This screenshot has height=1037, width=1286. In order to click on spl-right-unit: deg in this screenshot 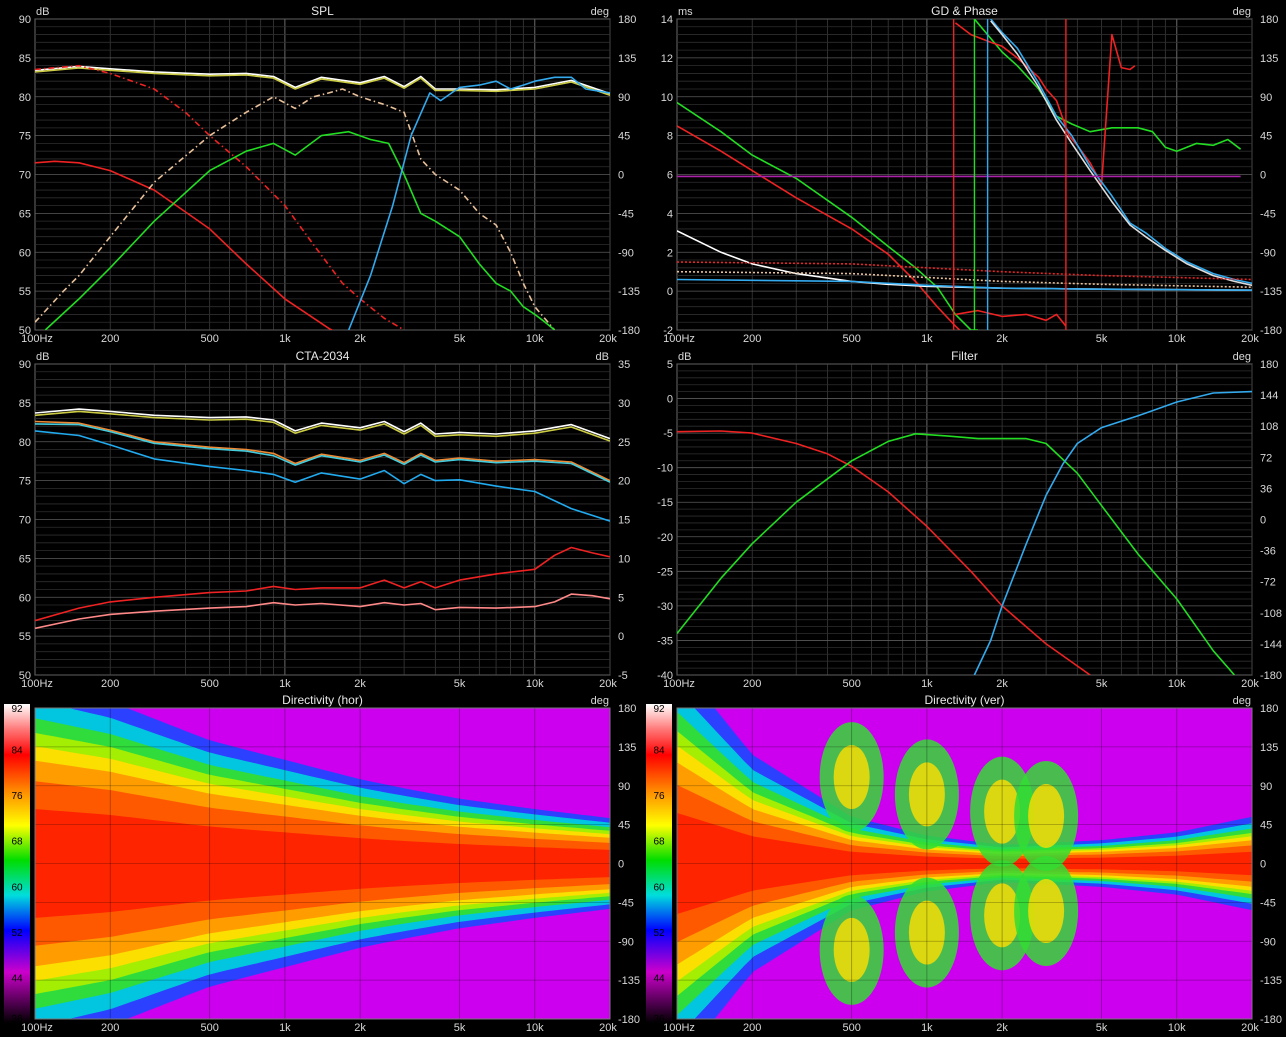, I will do `click(600, 12)`.